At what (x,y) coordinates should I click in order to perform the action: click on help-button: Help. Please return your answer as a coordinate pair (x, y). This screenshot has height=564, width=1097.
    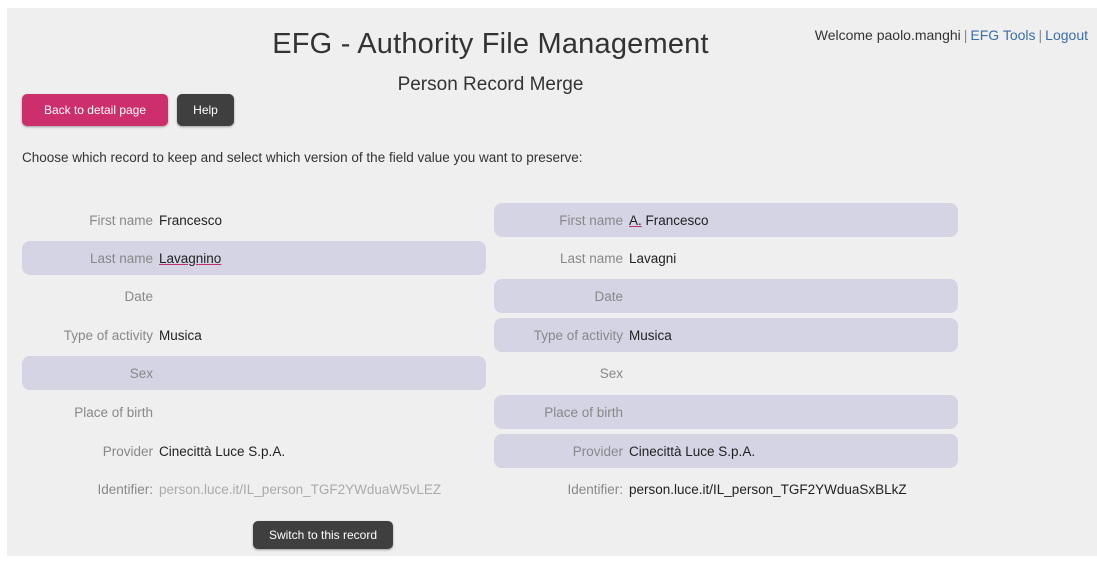
    Looking at the image, I should click on (205, 110).